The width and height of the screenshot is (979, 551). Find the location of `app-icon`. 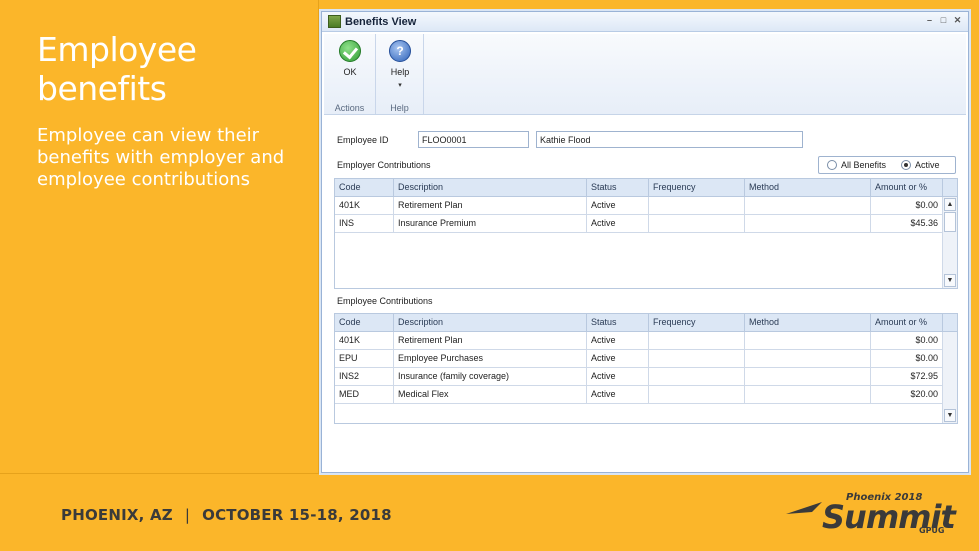

app-icon is located at coordinates (334, 21).